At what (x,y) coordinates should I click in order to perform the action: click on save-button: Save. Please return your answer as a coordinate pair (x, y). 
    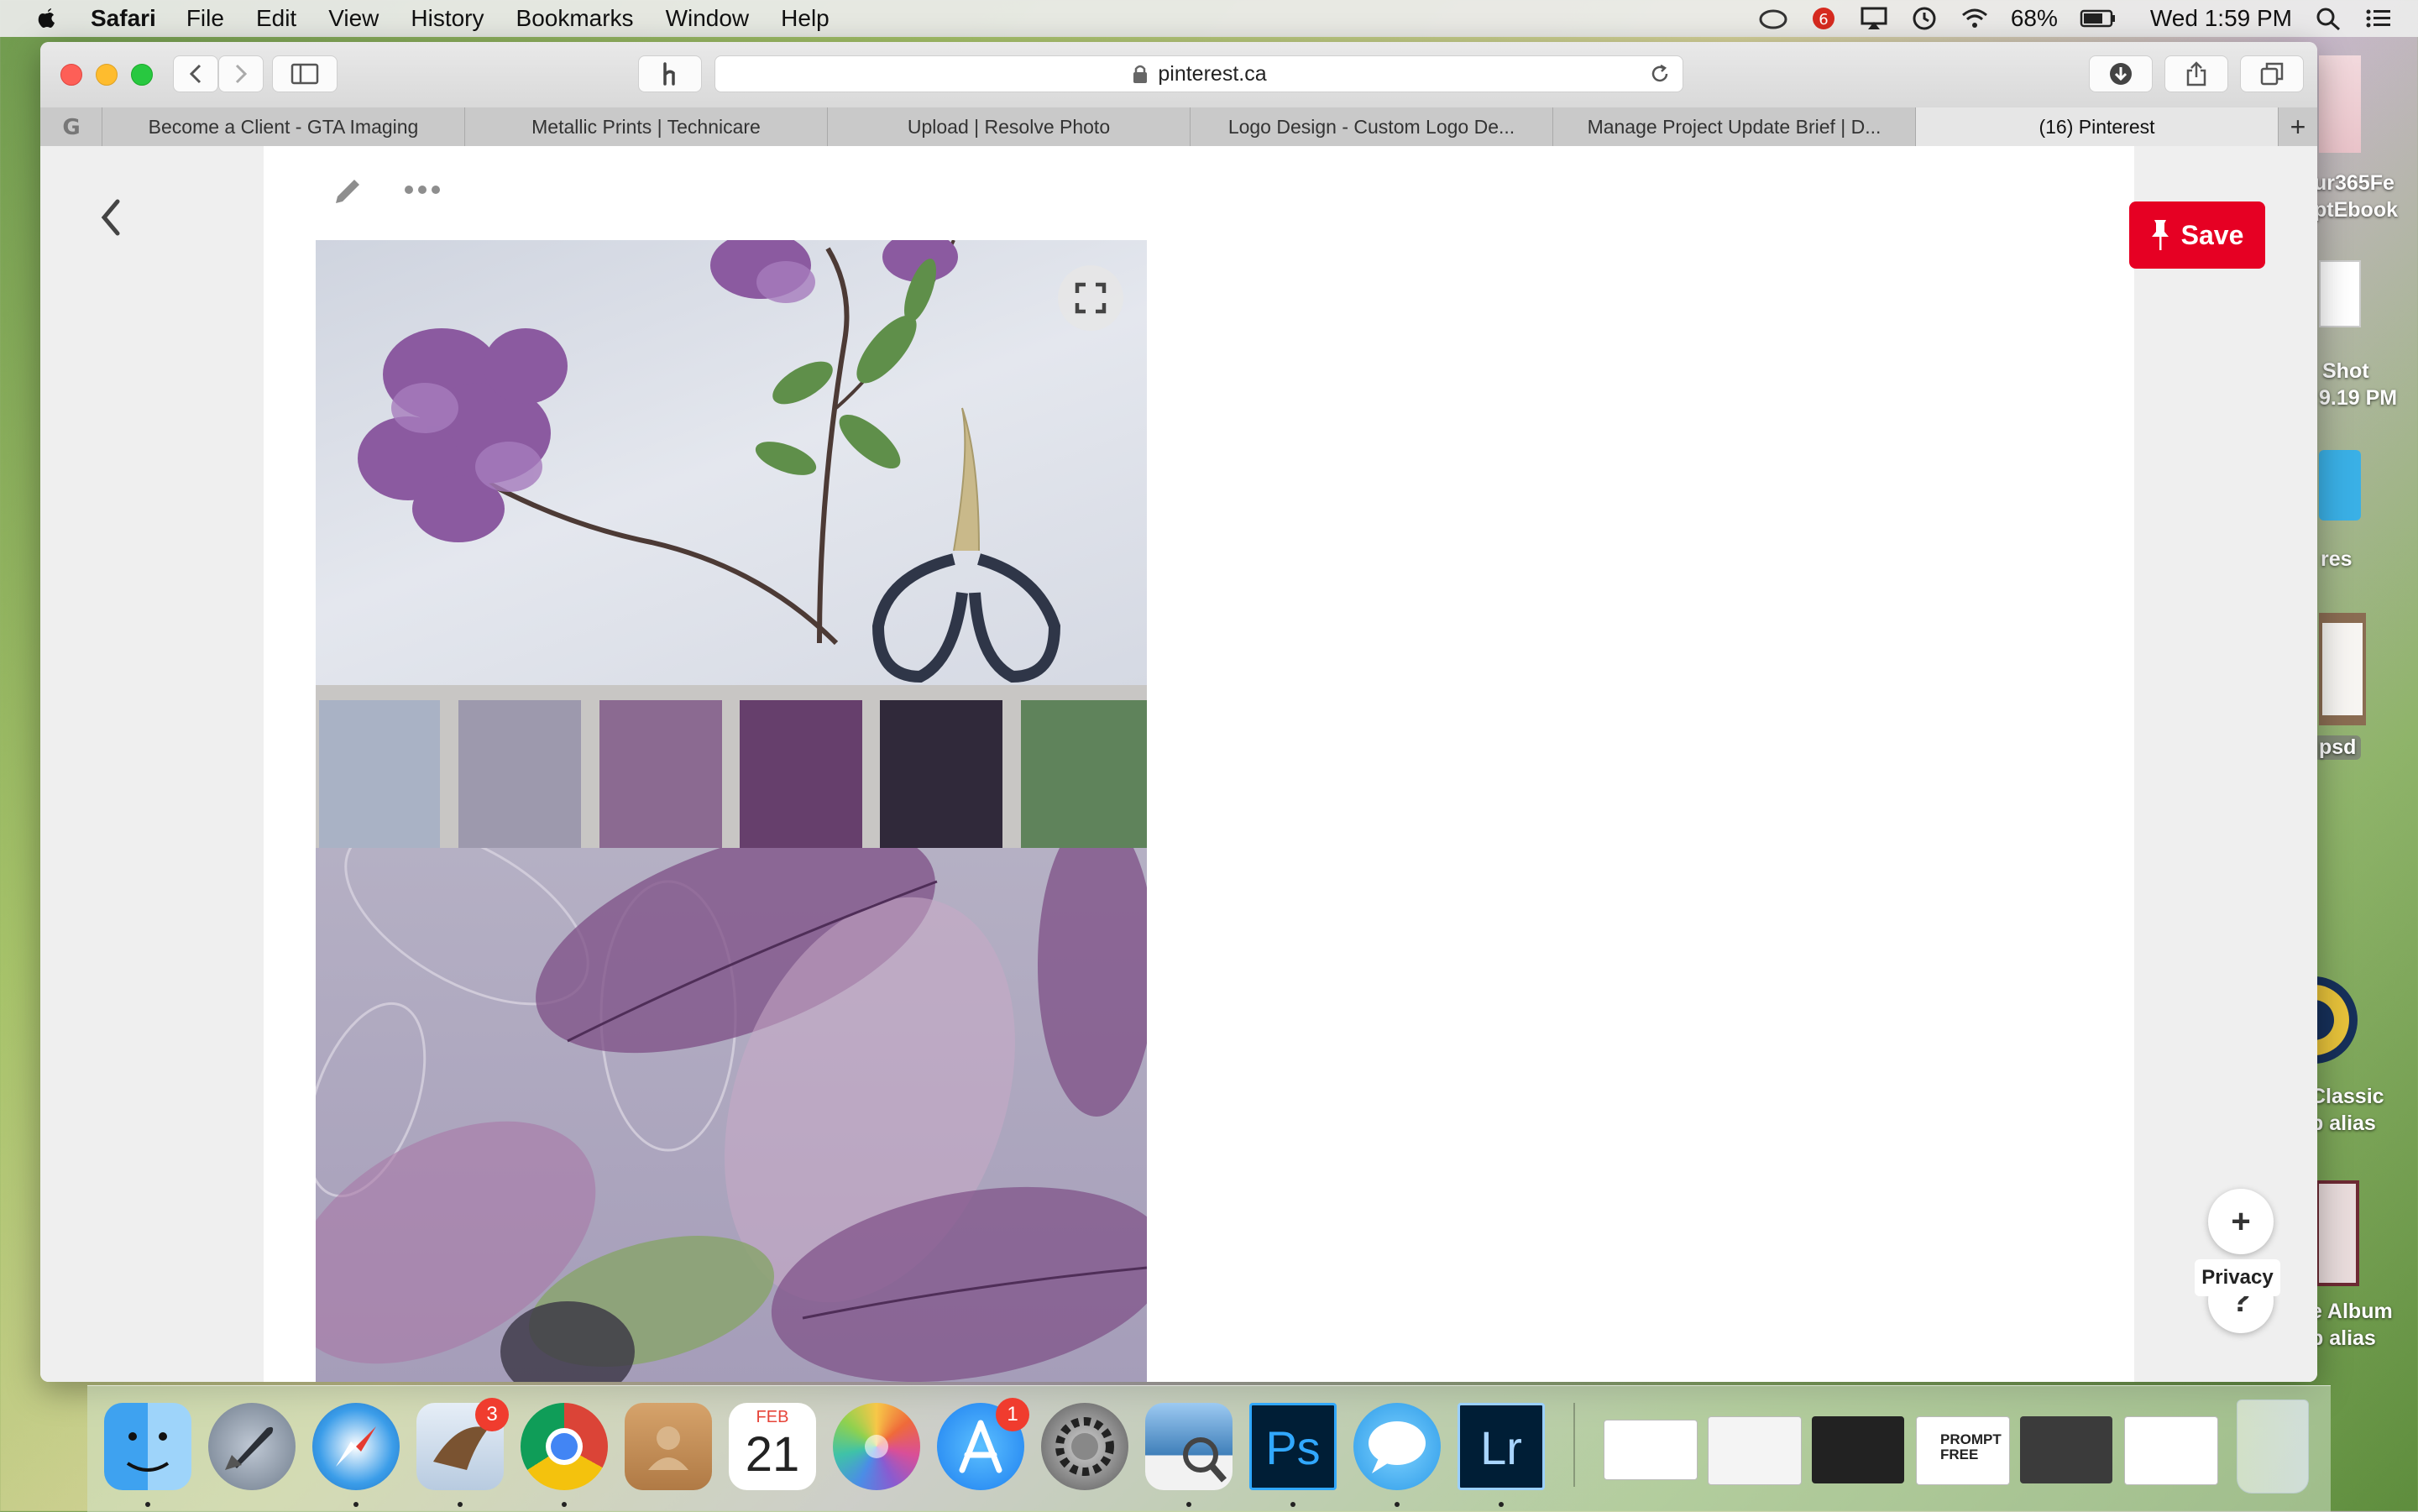
    Looking at the image, I should click on (2197, 235).